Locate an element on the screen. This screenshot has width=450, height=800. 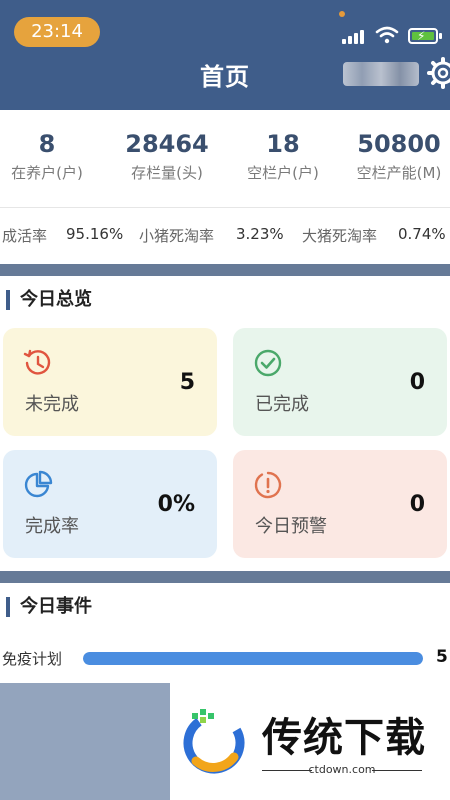
section-title-events: 今日事件 is located at coordinates (49, 607).